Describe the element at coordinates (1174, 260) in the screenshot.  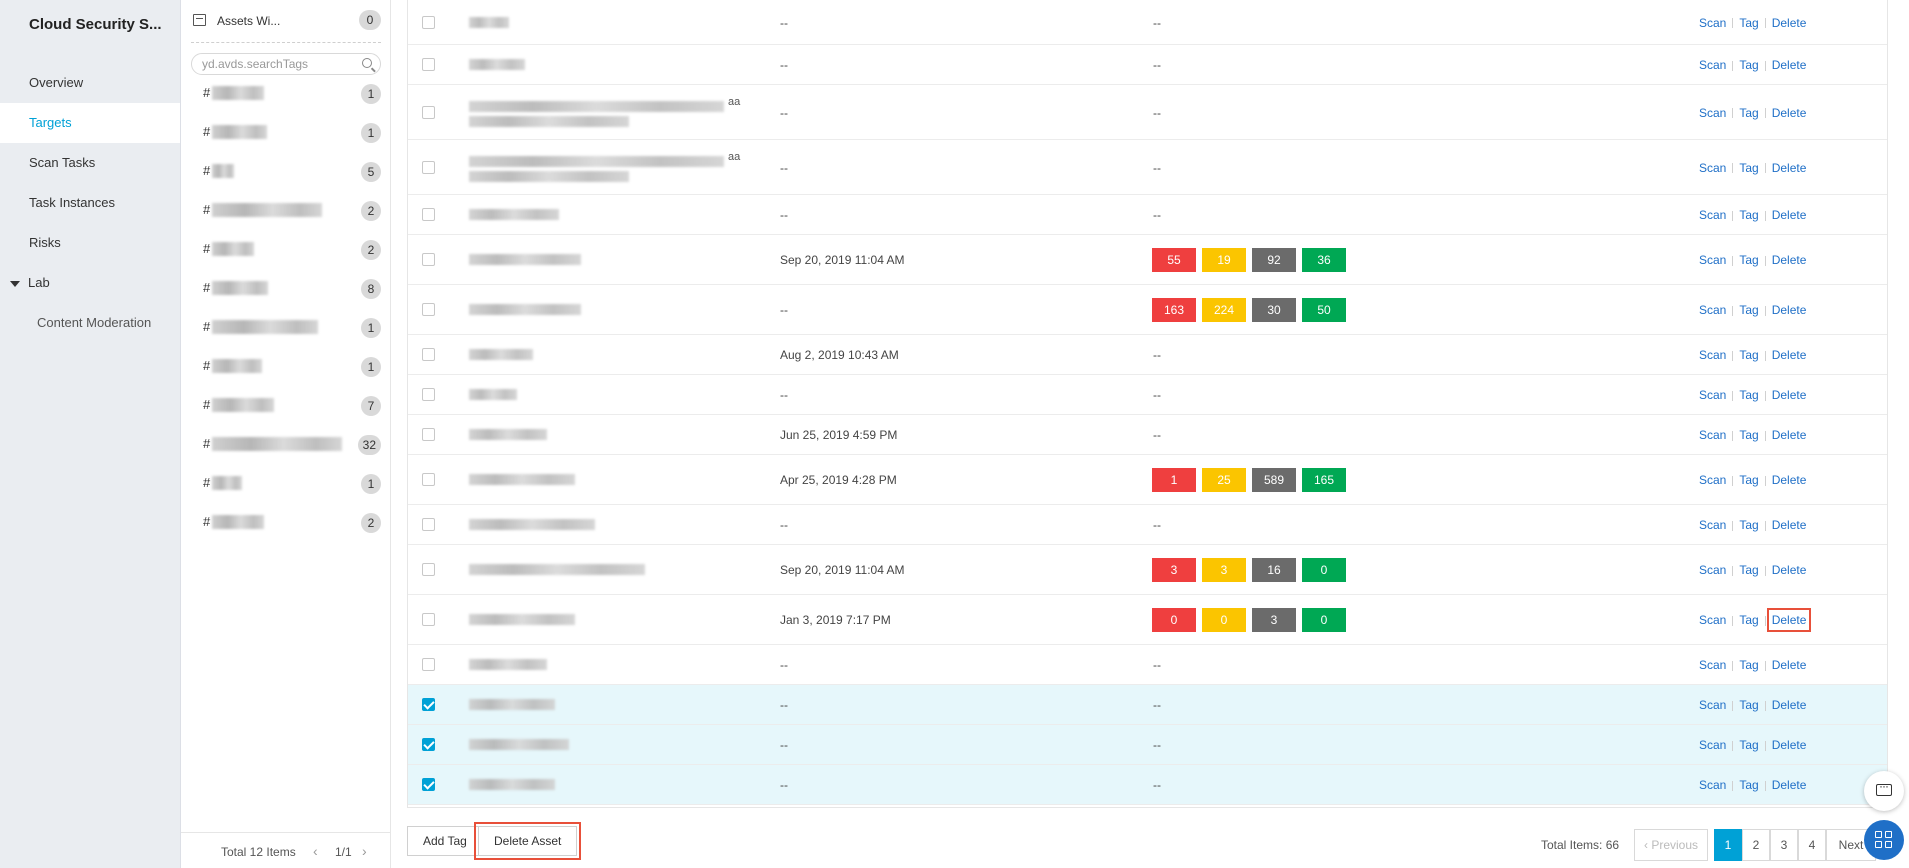
I see `risk-critical-badge: 55` at that location.